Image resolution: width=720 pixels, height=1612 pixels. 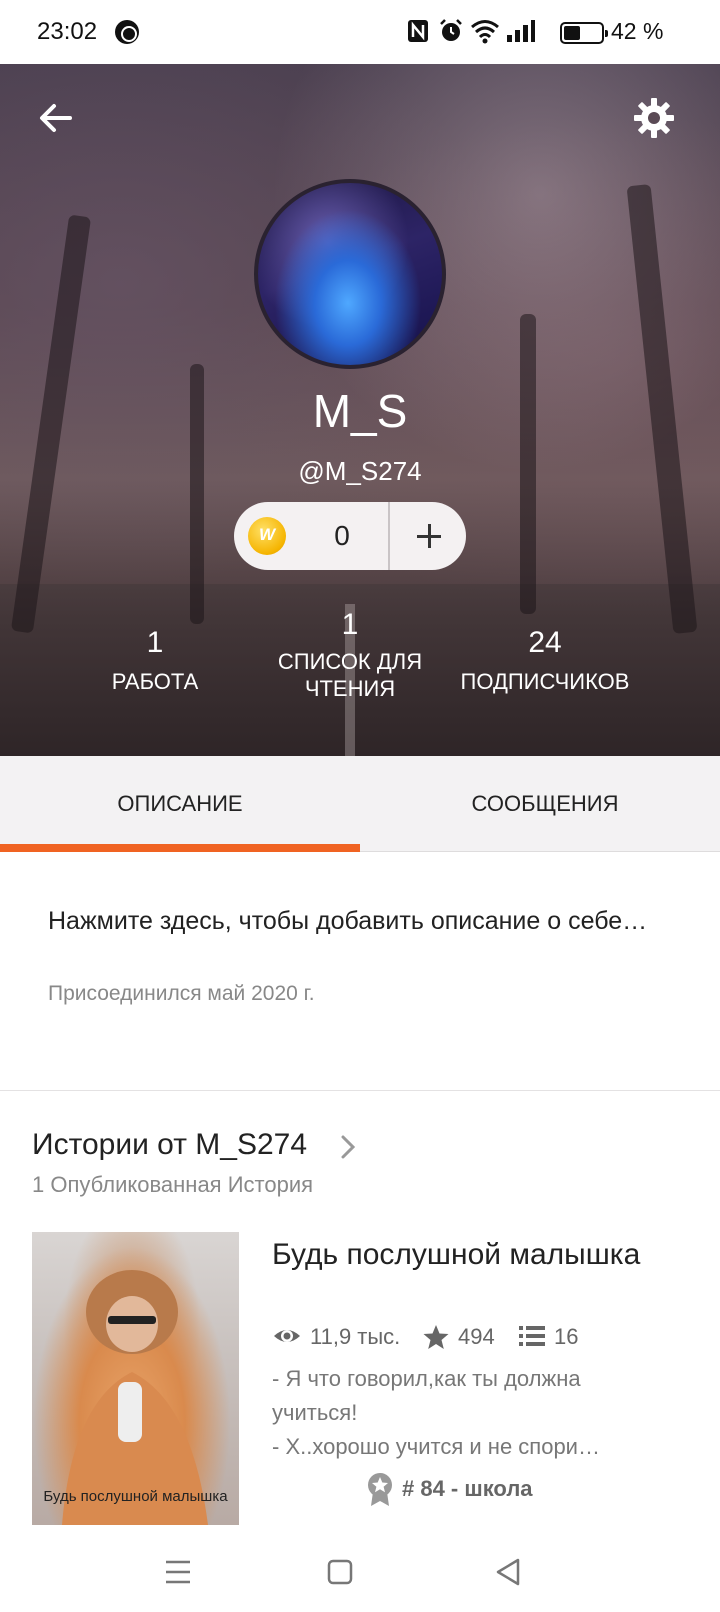 I want to click on system-nav-bar, so click(x=360, y=1572).